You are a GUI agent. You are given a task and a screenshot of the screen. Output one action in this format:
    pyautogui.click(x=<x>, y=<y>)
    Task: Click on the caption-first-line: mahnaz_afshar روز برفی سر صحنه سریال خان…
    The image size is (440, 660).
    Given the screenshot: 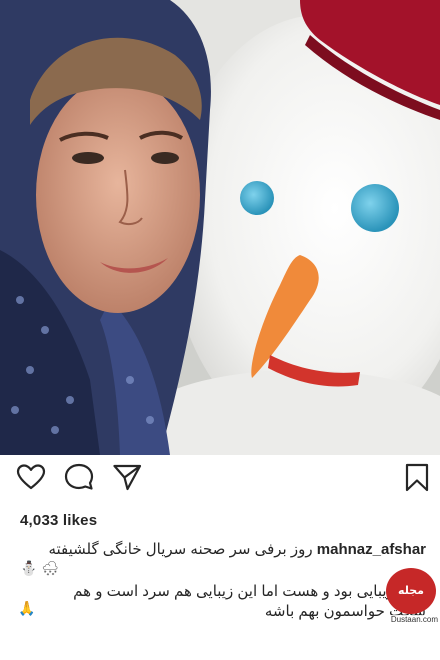 What is the action you would take?
    pyautogui.click(x=237, y=549)
    